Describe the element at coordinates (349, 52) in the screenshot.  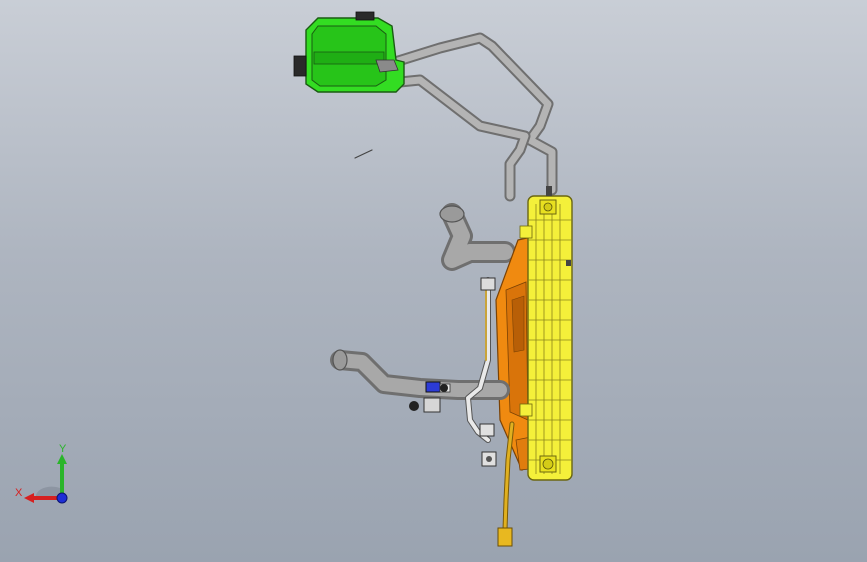
I see `expansion-tank` at that location.